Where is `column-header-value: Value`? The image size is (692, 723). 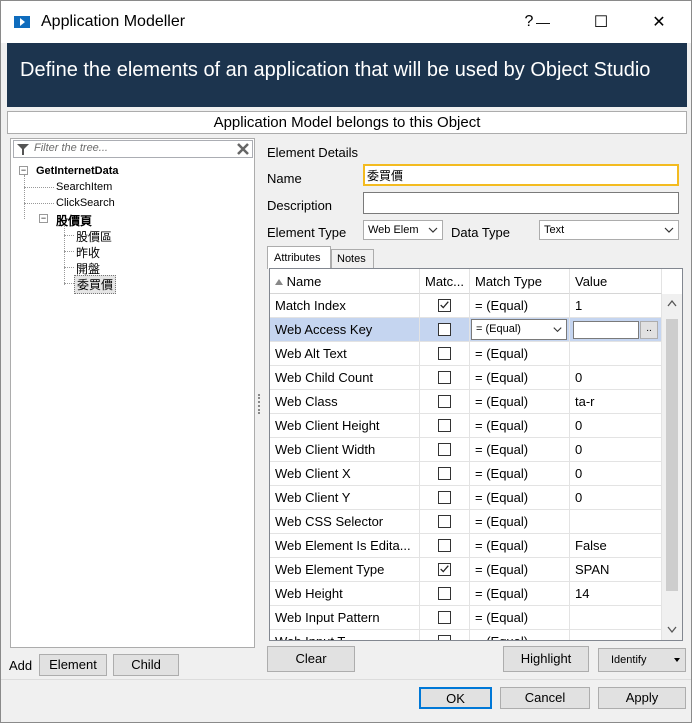
column-header-value: Value is located at coordinates (616, 281).